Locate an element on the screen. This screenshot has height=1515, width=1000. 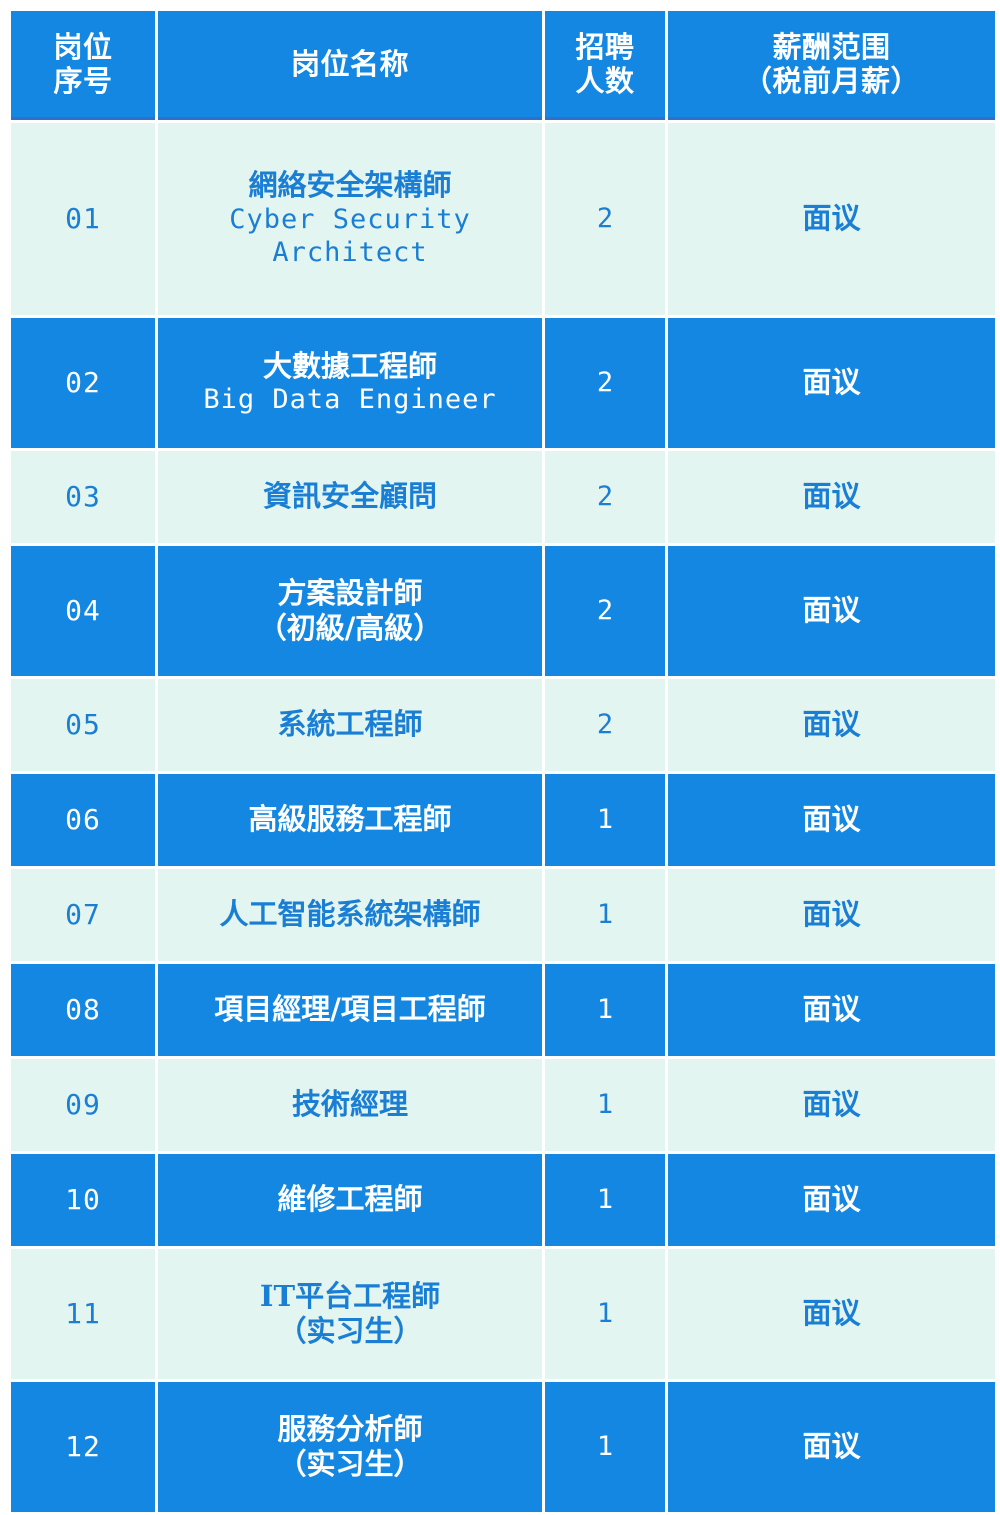
table-row: 05 系統工程師 2 面议 is located at coordinates (503, 725).